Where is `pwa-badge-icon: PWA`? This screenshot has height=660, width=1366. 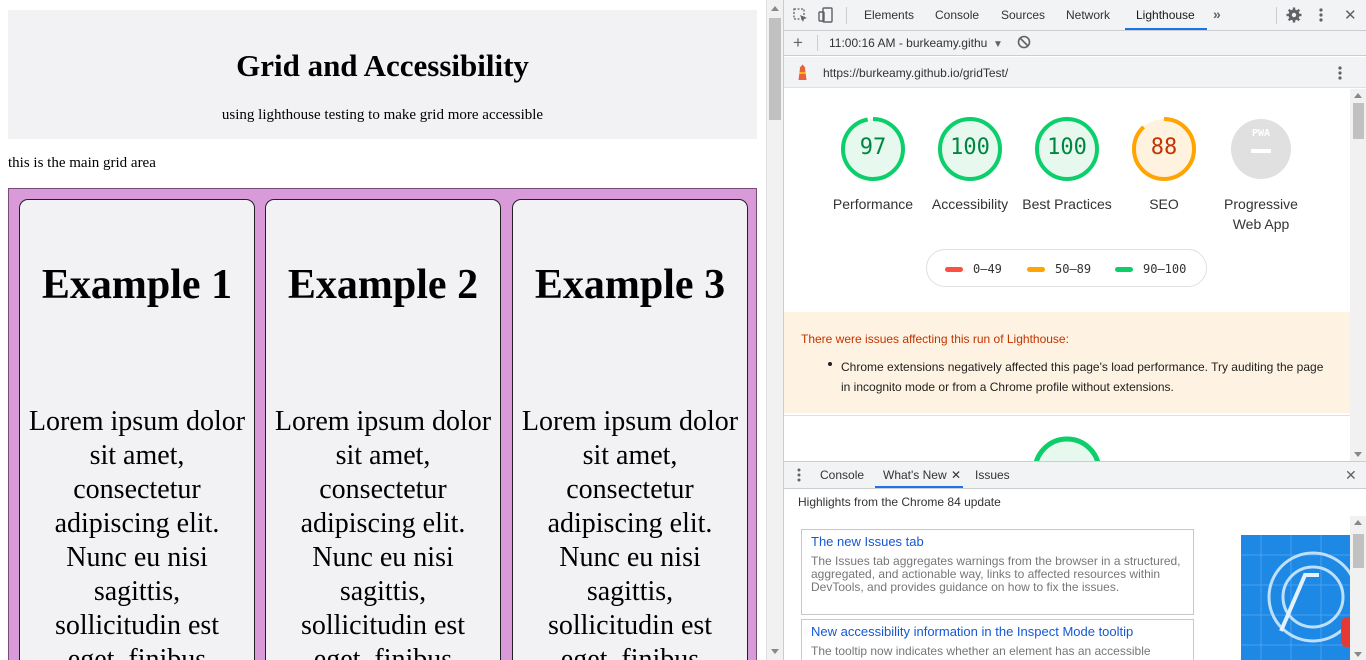 pwa-badge-icon: PWA is located at coordinates (1261, 133).